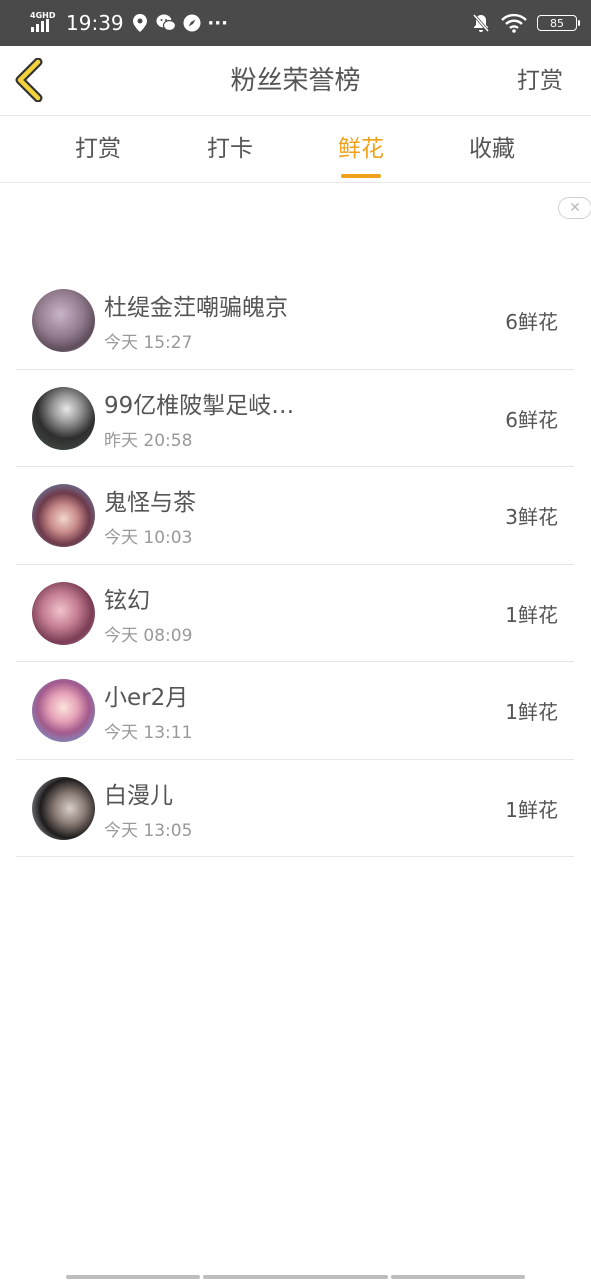 The image size is (591, 1280). What do you see at coordinates (481, 23) in the screenshot?
I see `mute-bell-icon` at bounding box center [481, 23].